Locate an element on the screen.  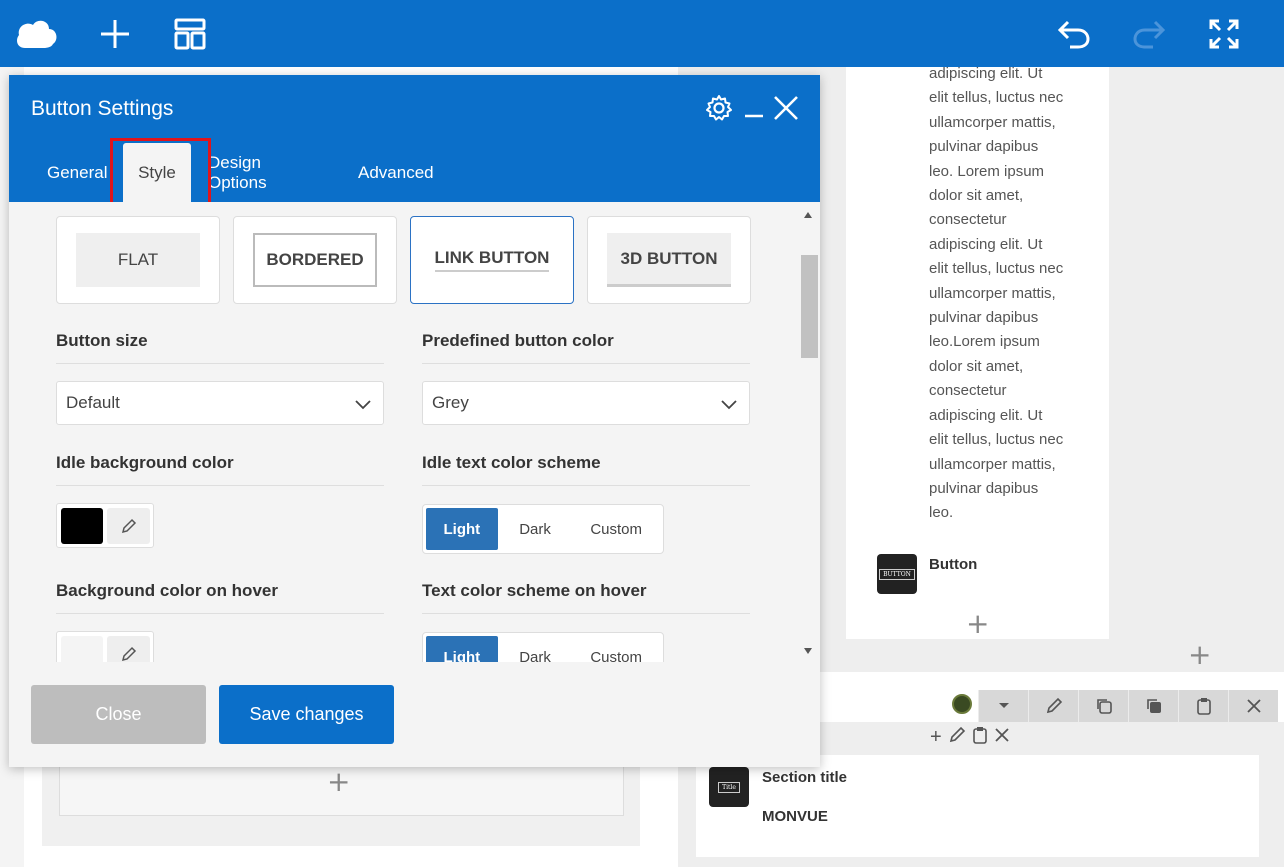
predefined-color-select: Grey is located at coordinates (586, 403).